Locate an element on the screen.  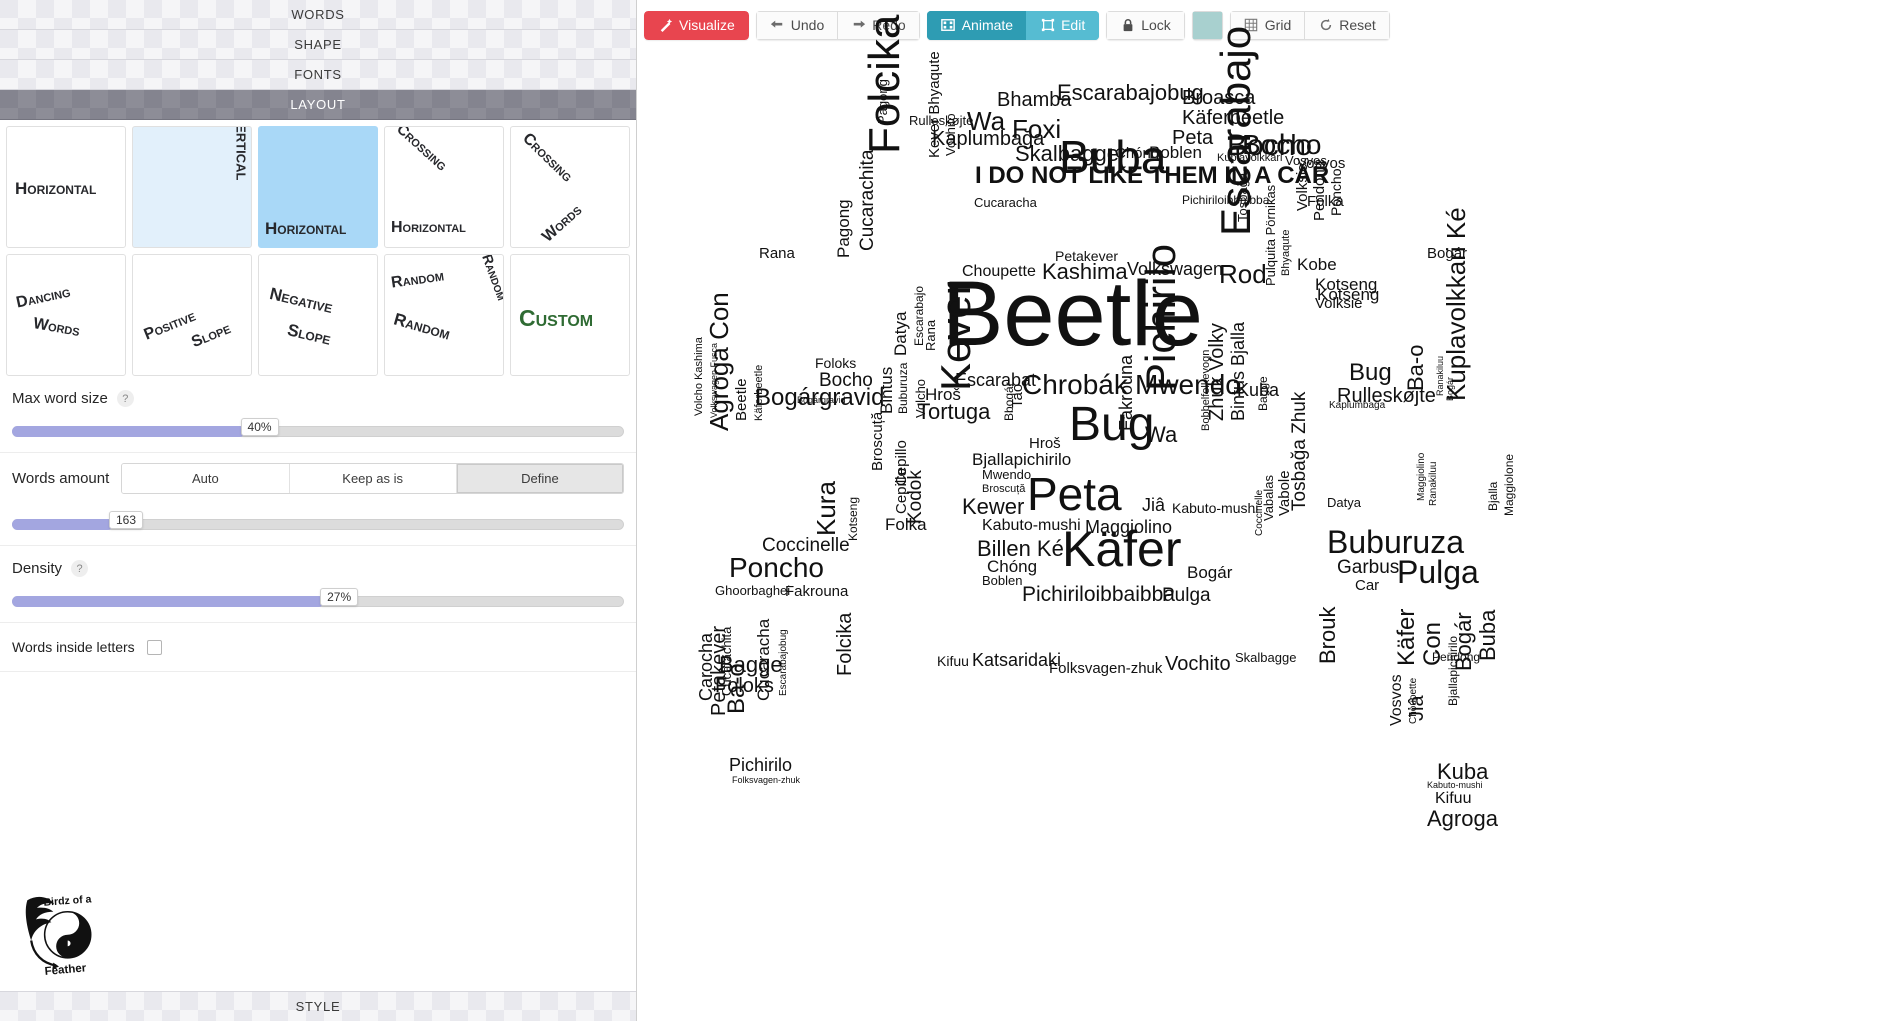
layout-tile-dancing-words: Dancing Words is located at coordinates (66, 315).